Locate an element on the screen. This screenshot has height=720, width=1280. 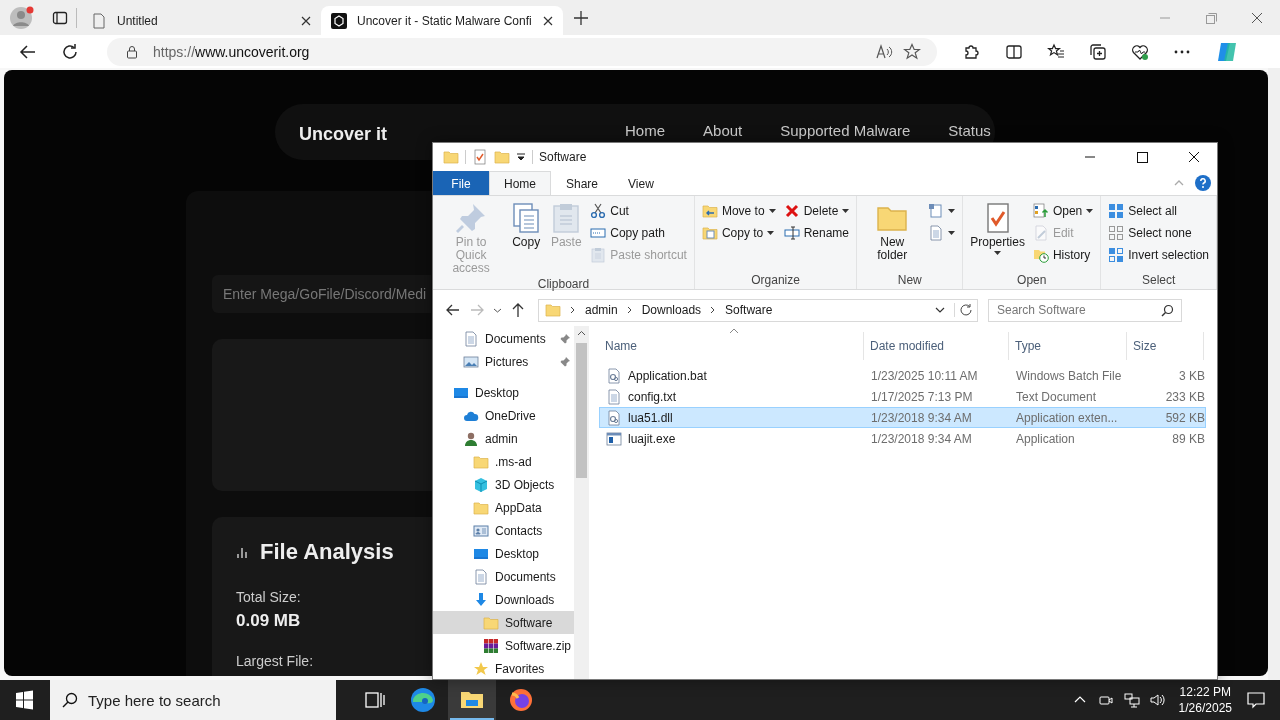
column-header: Date modified is located at coordinates (936, 346).